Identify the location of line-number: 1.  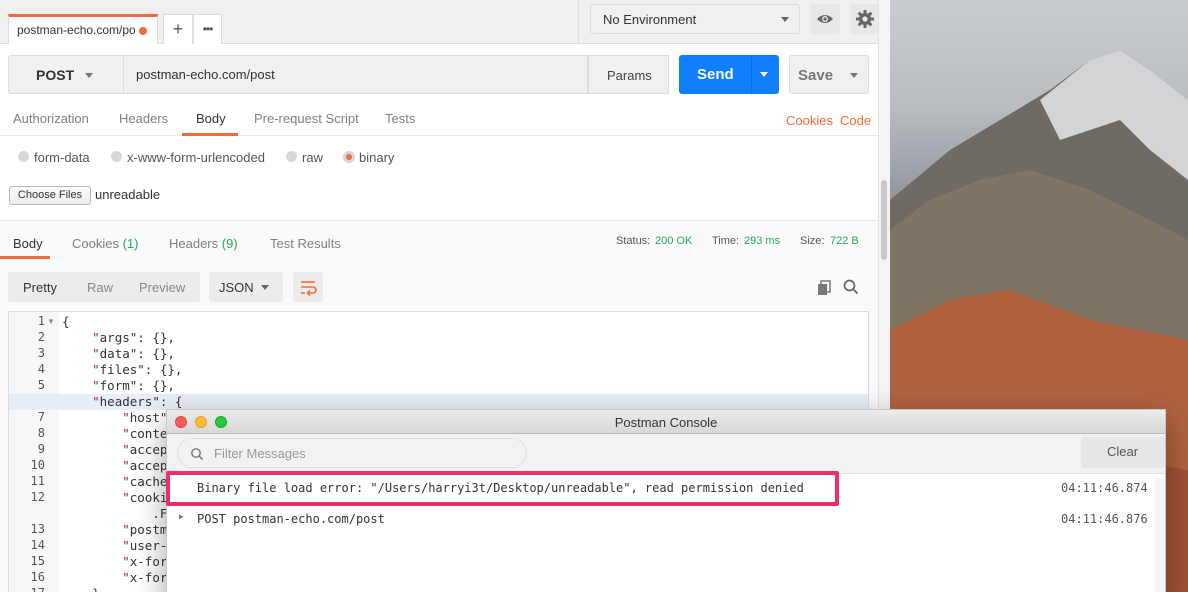
(41, 321).